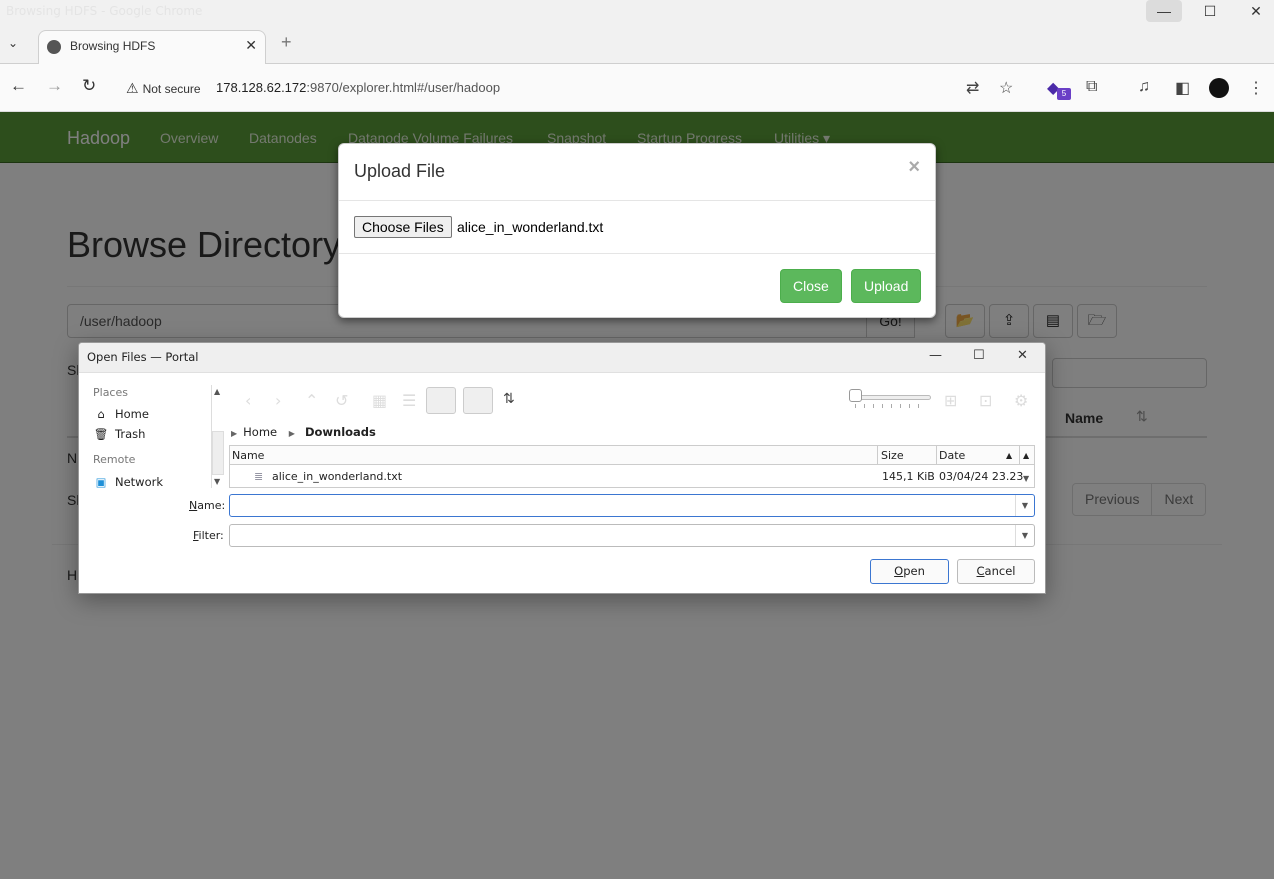 The image size is (1274, 879). What do you see at coordinates (979, 355) in the screenshot?
I see `dialog-maximize-icon: ☐` at bounding box center [979, 355].